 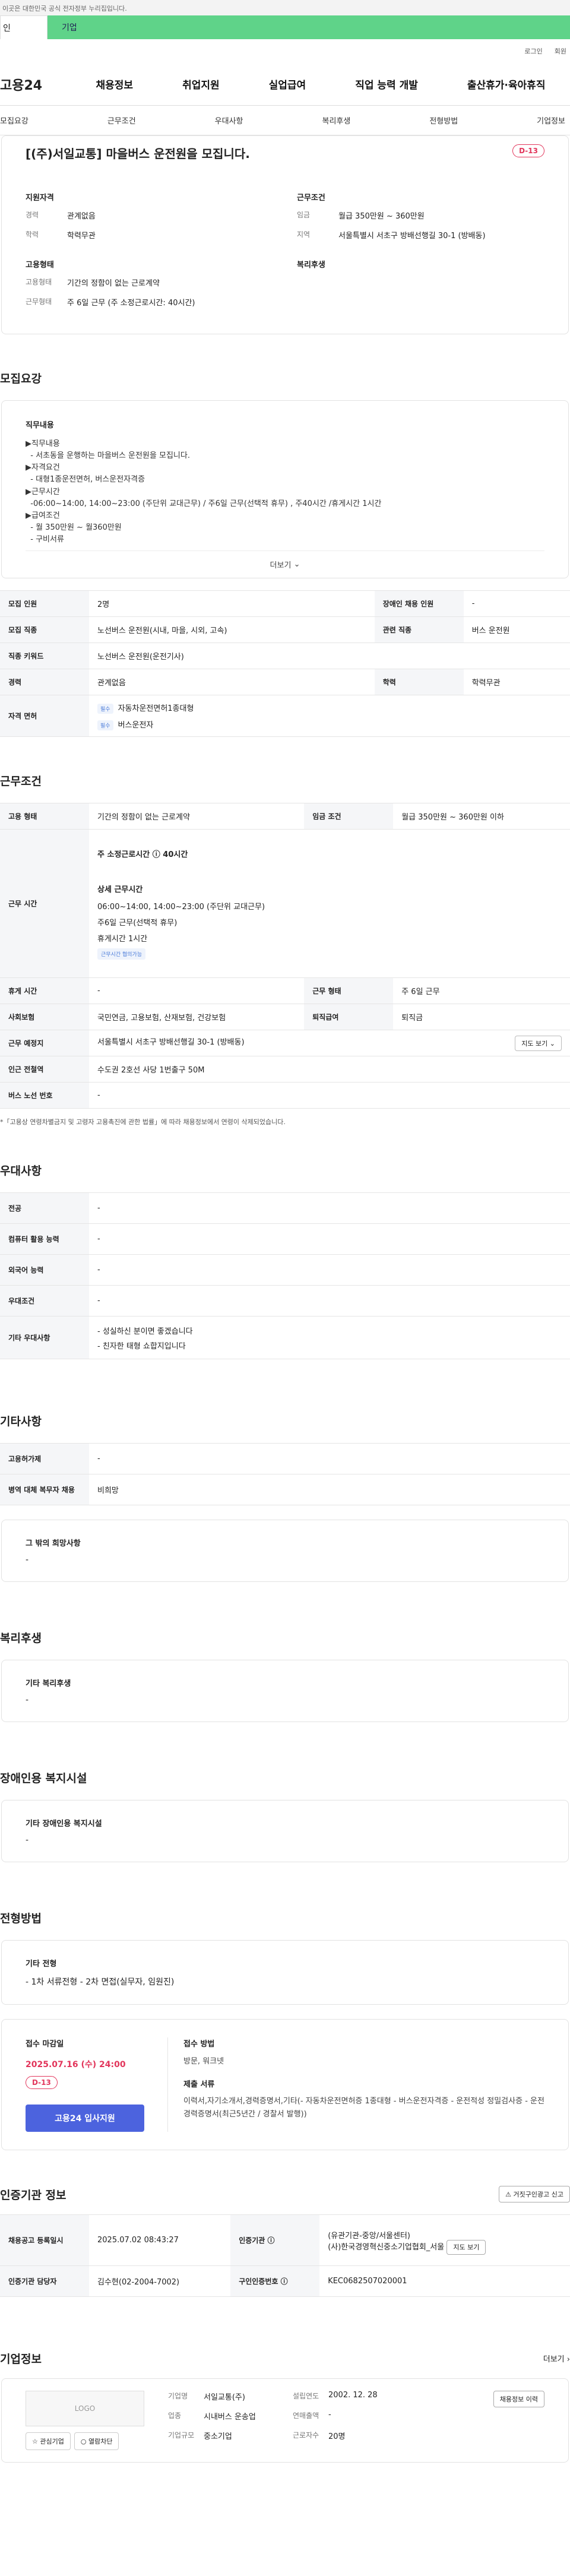 What do you see at coordinates (24, 27) in the screenshot?
I see `tab-individual: 인` at bounding box center [24, 27].